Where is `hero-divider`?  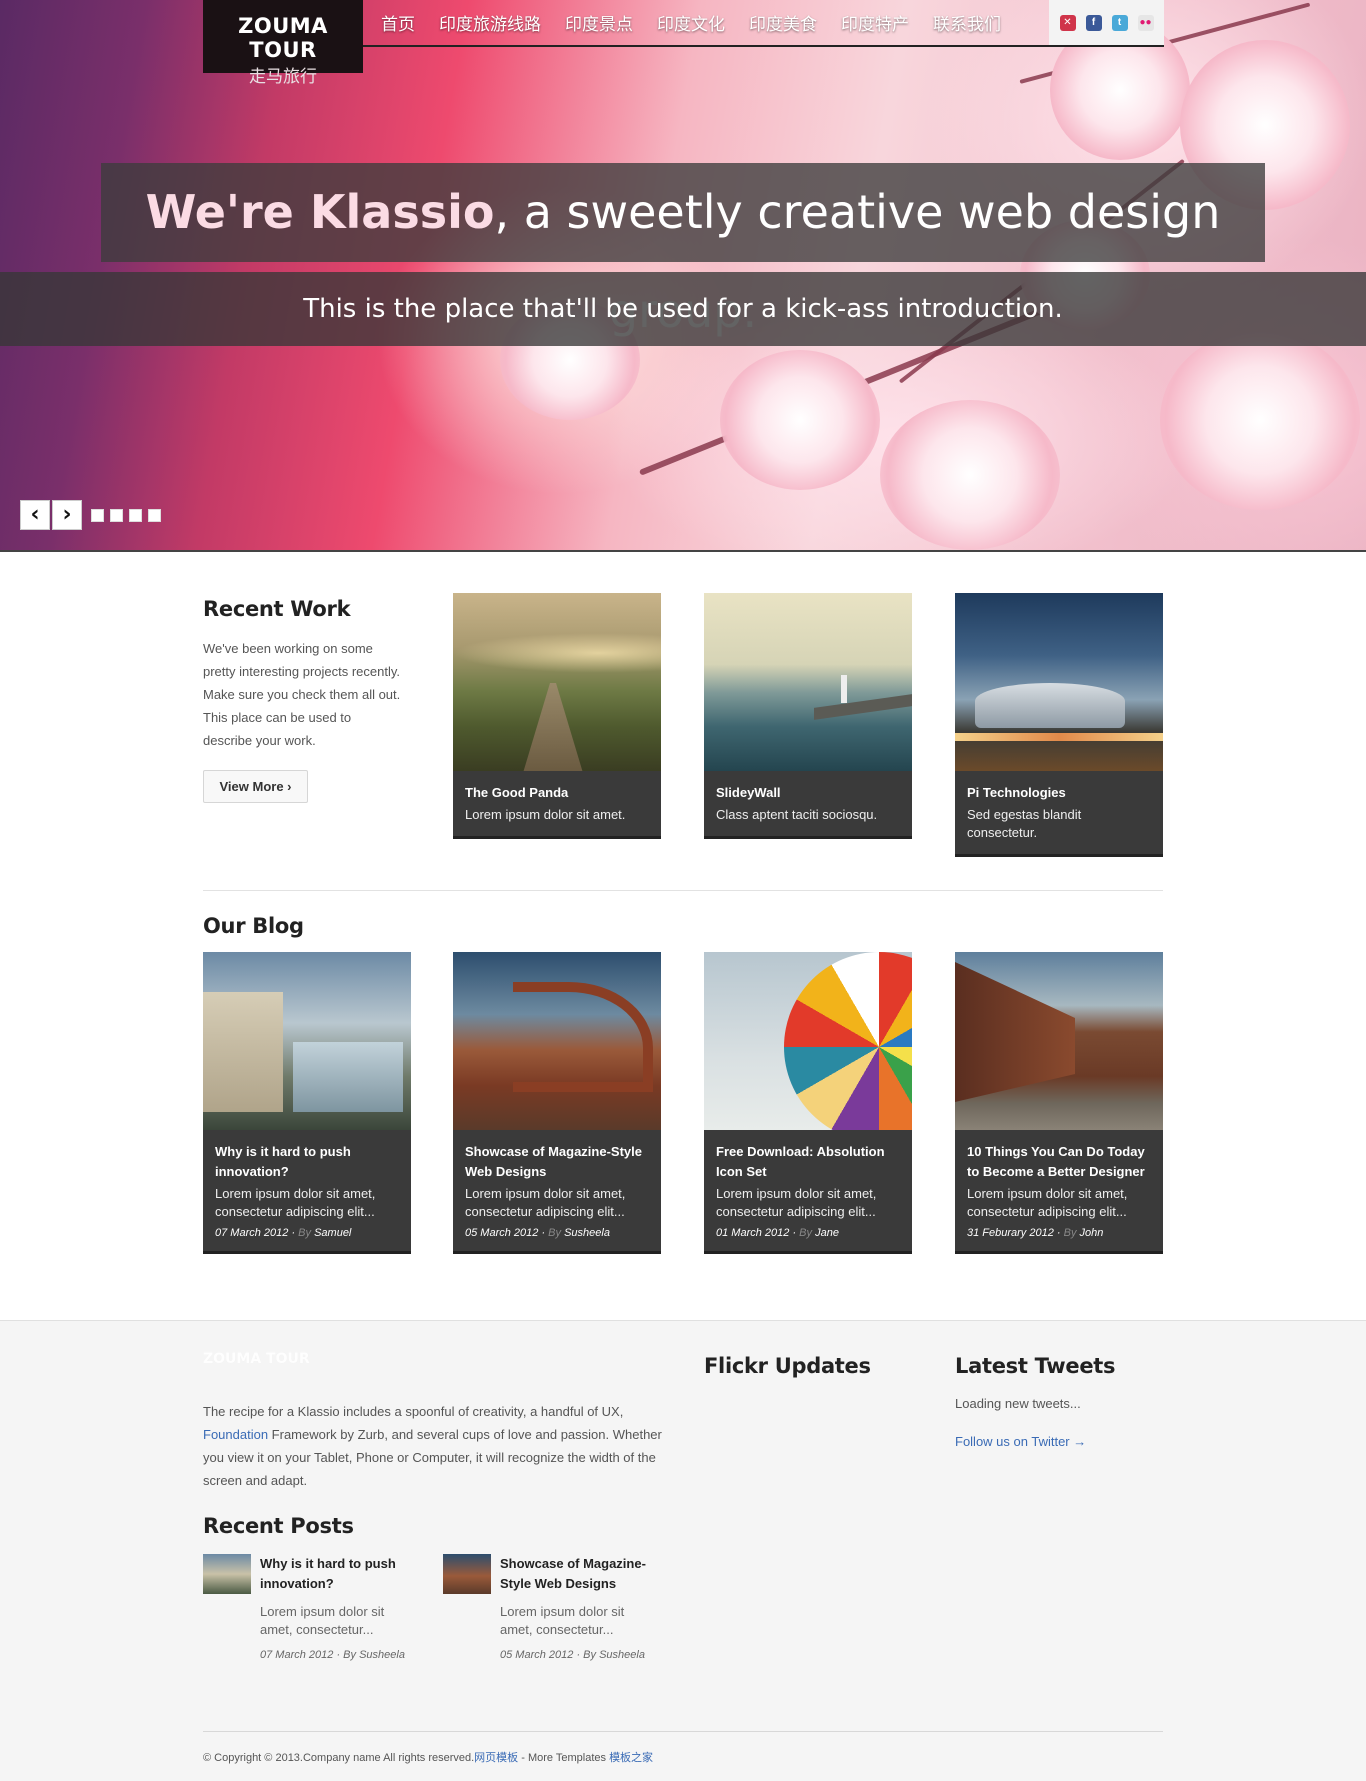 hero-divider is located at coordinates (683, 551).